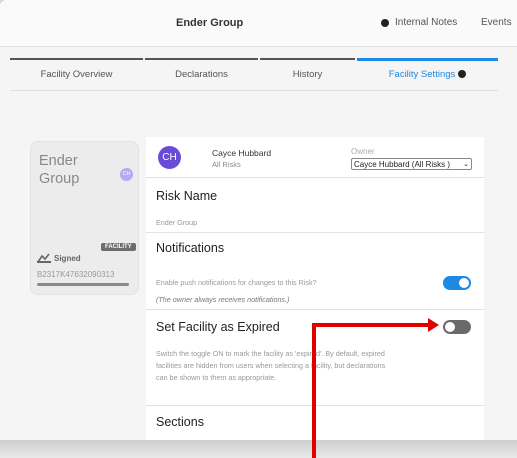 This screenshot has height=458, width=517. Describe the element at coordinates (126, 174) in the screenshot. I see `avatar: CH` at that location.